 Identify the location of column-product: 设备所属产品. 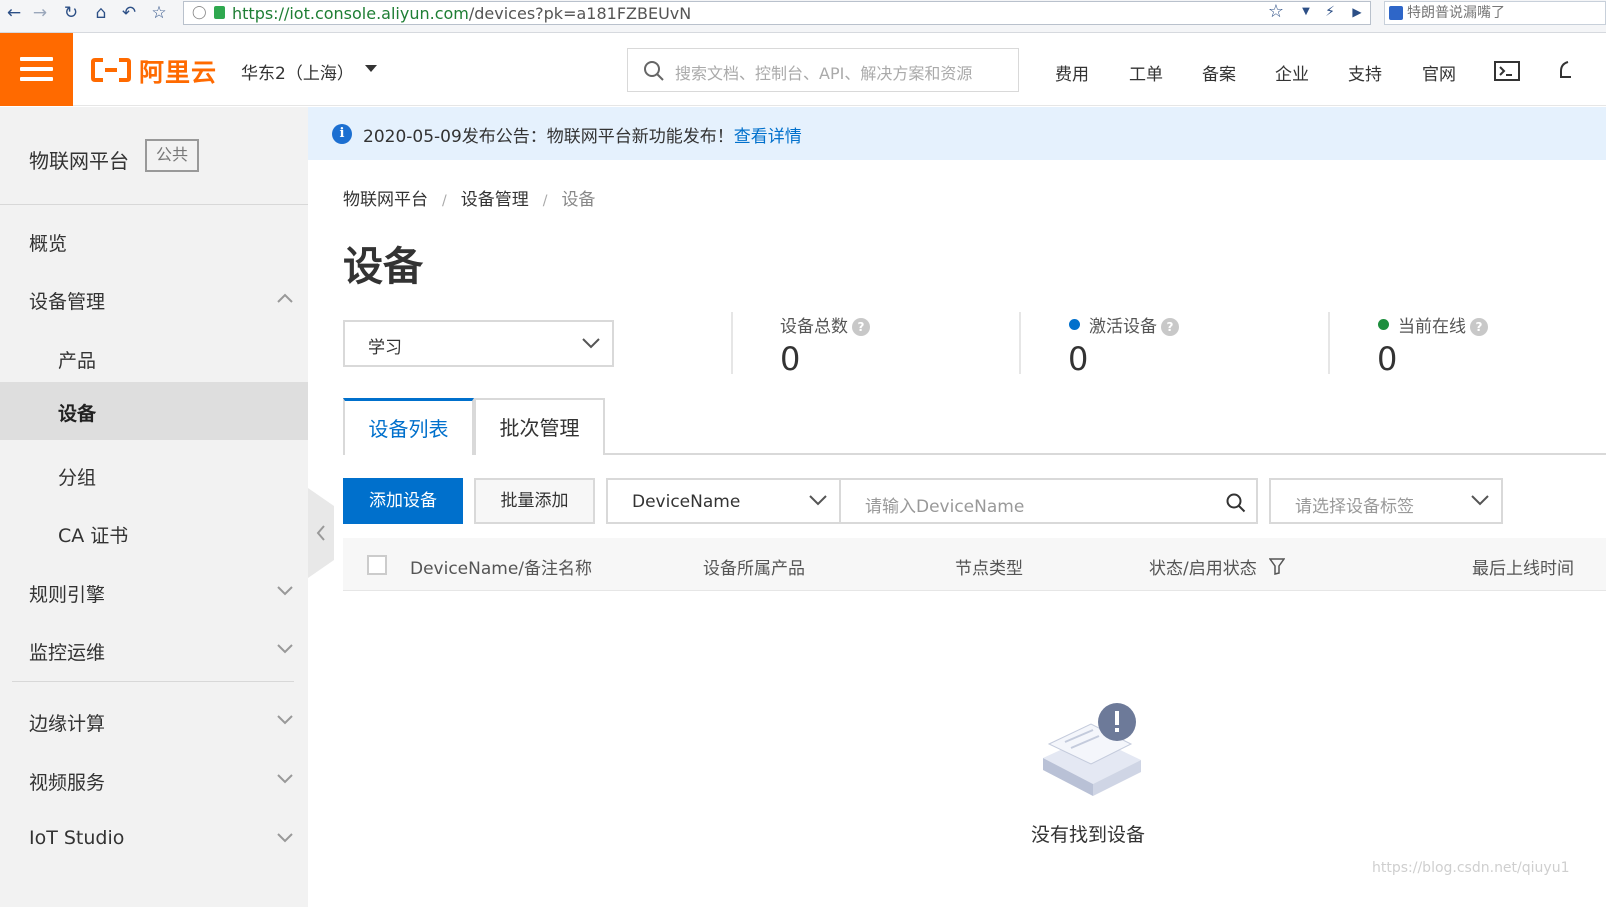
(754, 569).